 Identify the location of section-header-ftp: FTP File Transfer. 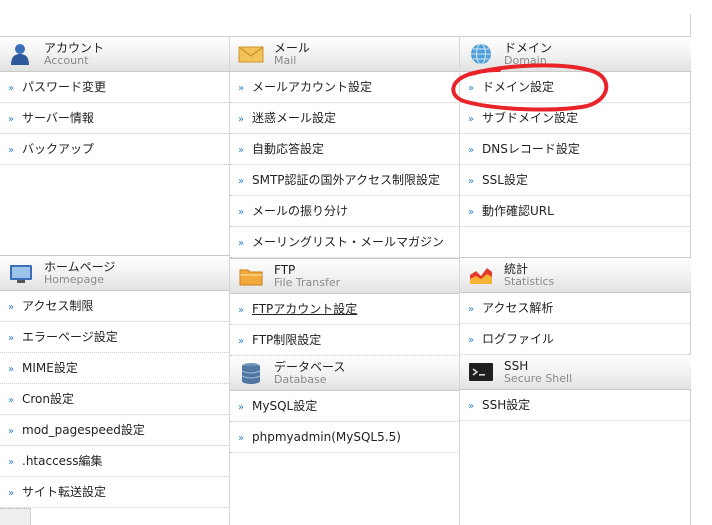
(345, 276).